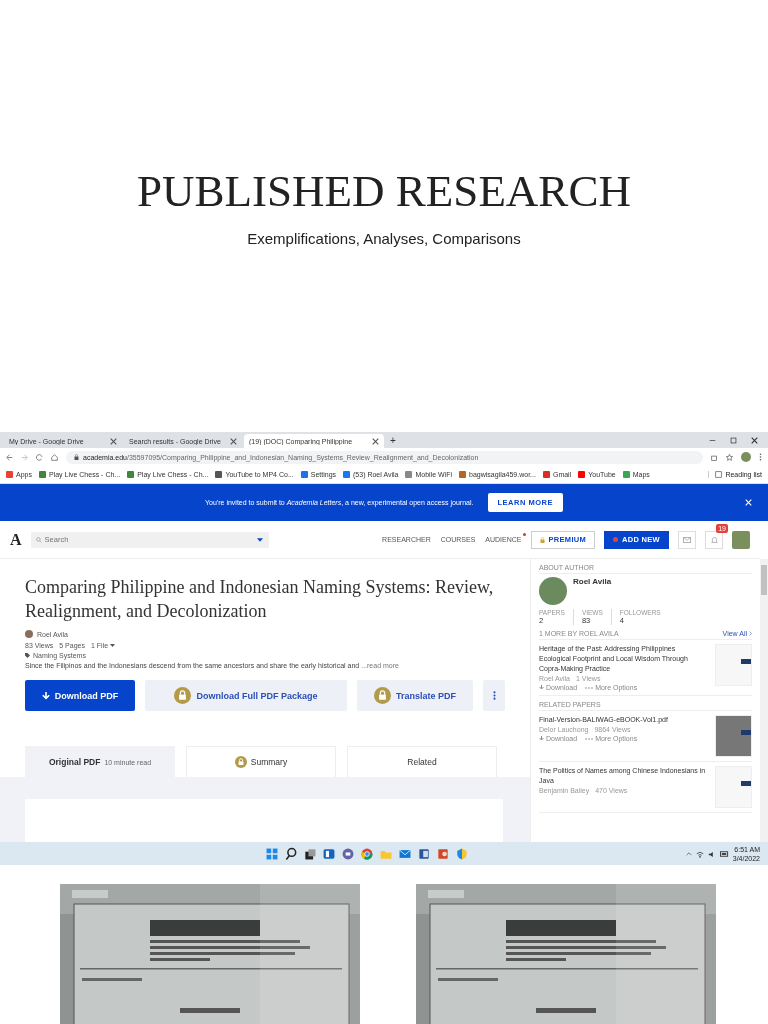 This screenshot has height=1024, width=768. What do you see at coordinates (592, 591) in the screenshot?
I see `author-name: Roel Avila` at bounding box center [592, 591].